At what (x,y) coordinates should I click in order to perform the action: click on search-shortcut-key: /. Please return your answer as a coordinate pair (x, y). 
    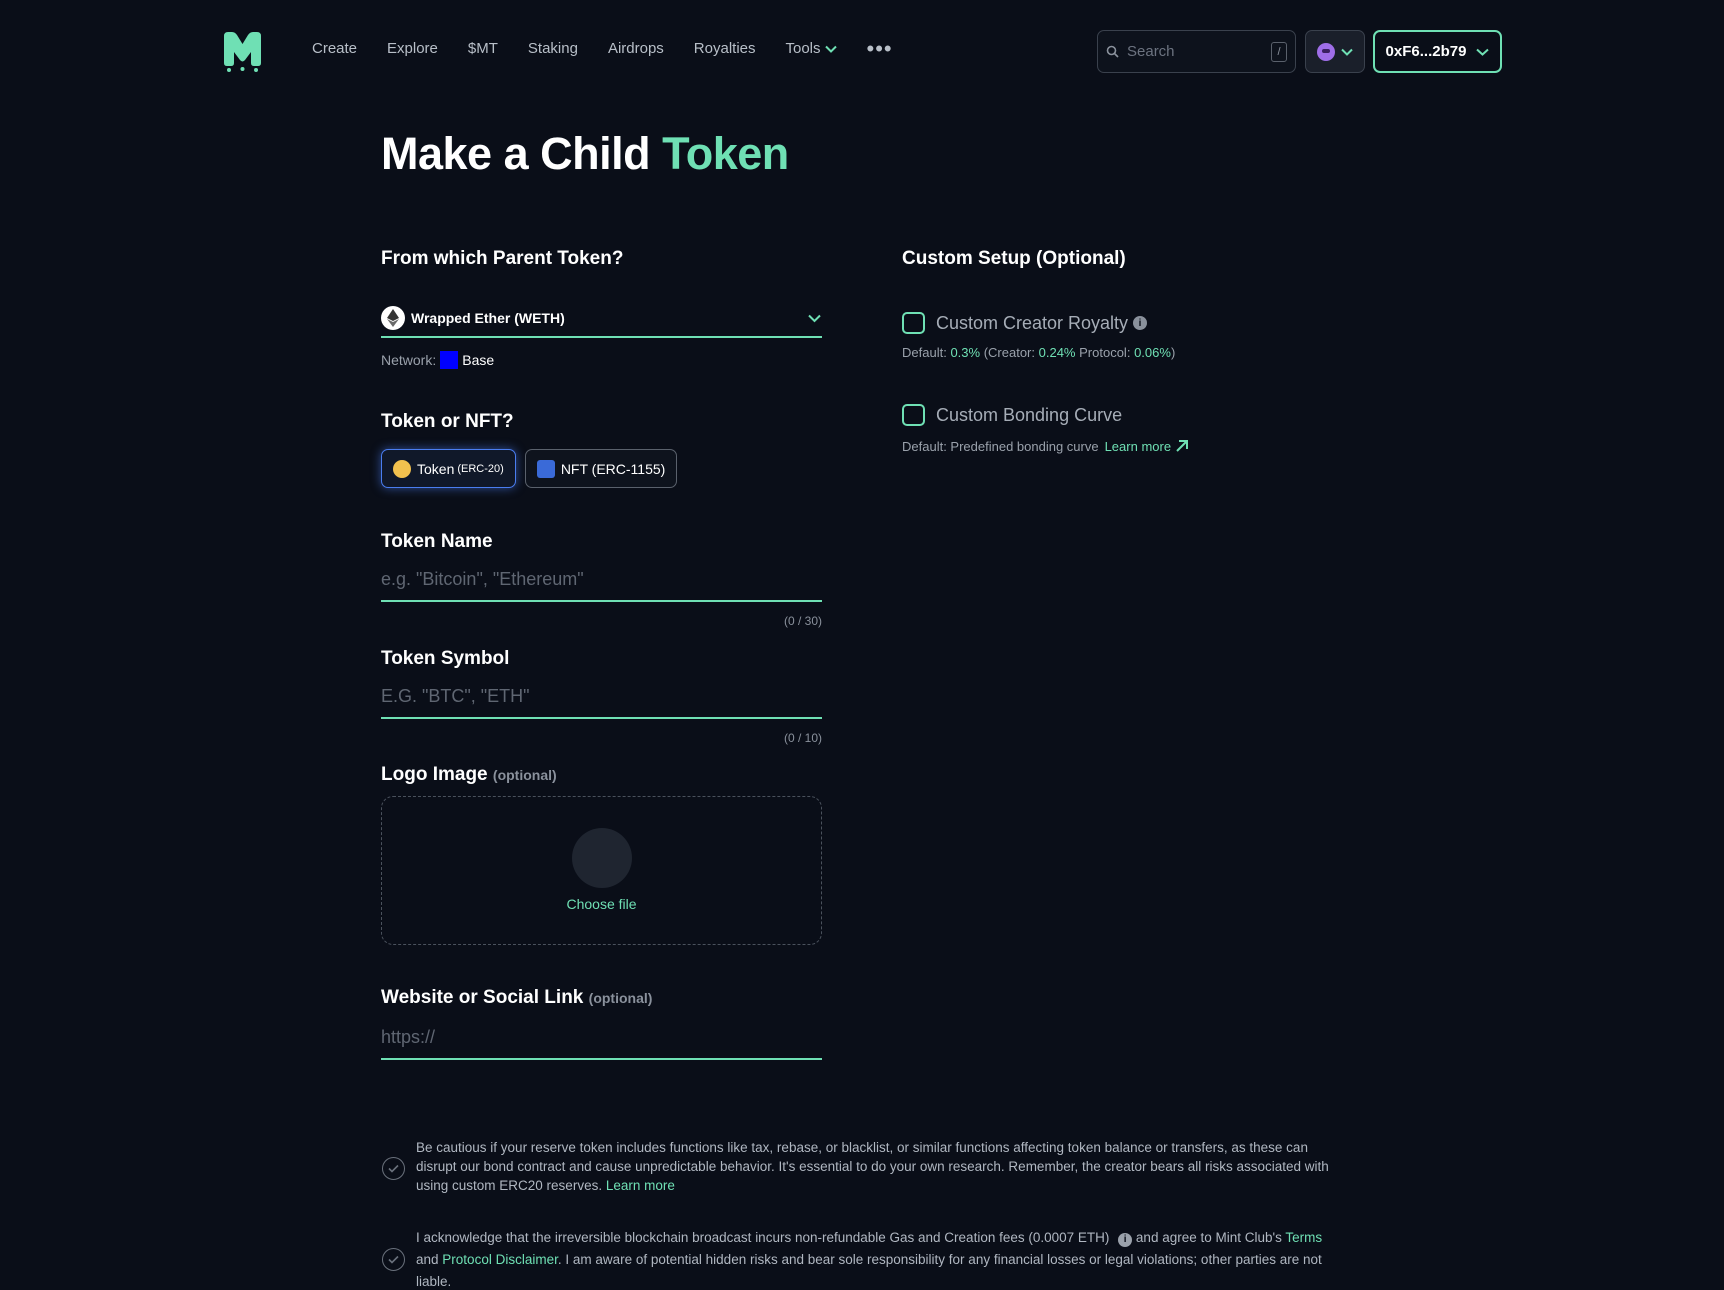
    Looking at the image, I should click on (1279, 51).